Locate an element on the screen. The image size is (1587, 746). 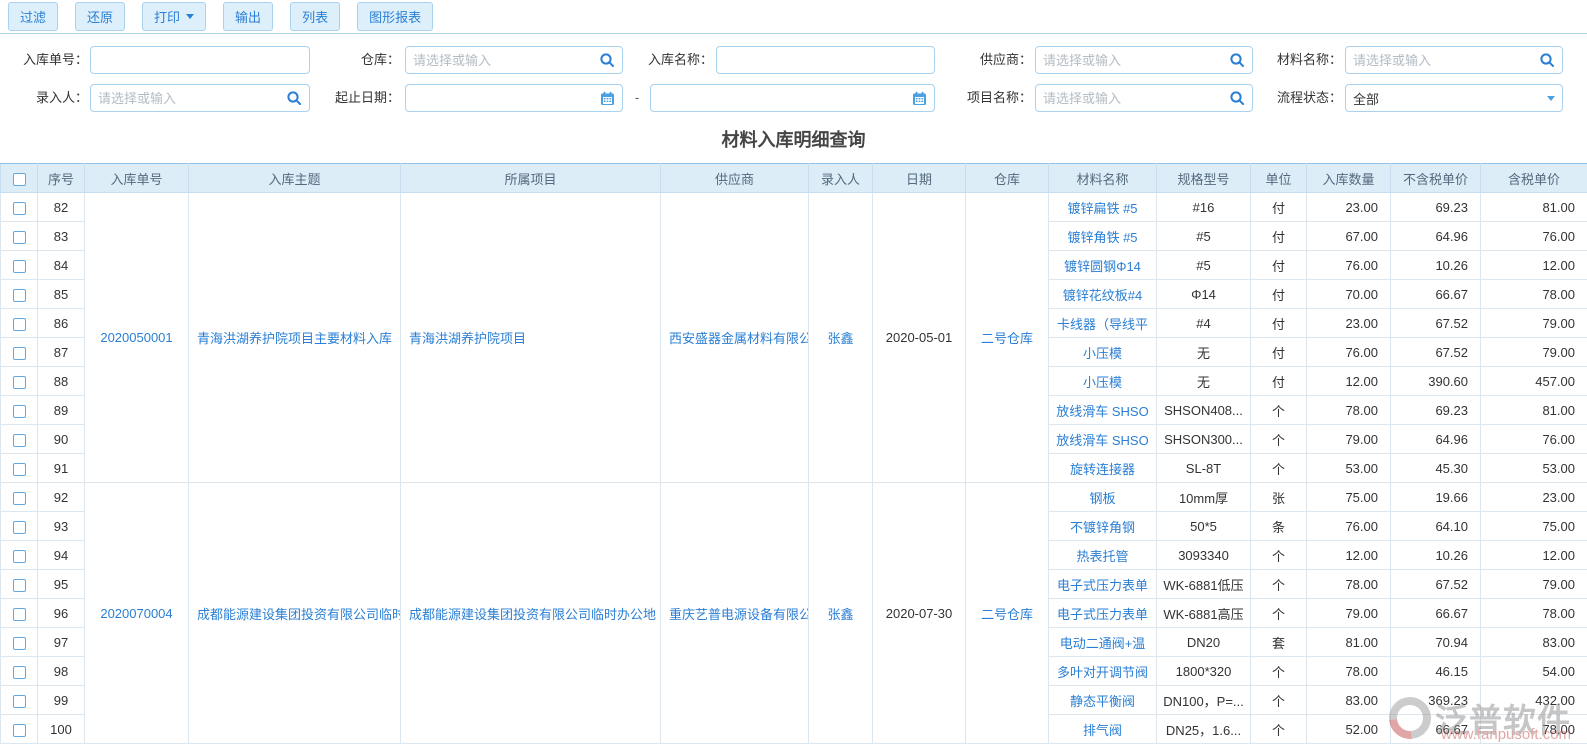
seq-cell: 99 is located at coordinates (61, 700).